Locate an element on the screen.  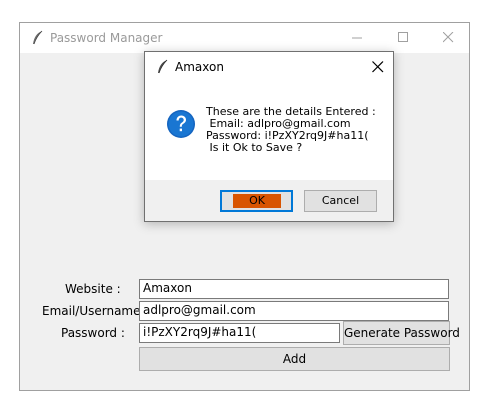
dialog-footer: OK Cancel is located at coordinates (269, 200).